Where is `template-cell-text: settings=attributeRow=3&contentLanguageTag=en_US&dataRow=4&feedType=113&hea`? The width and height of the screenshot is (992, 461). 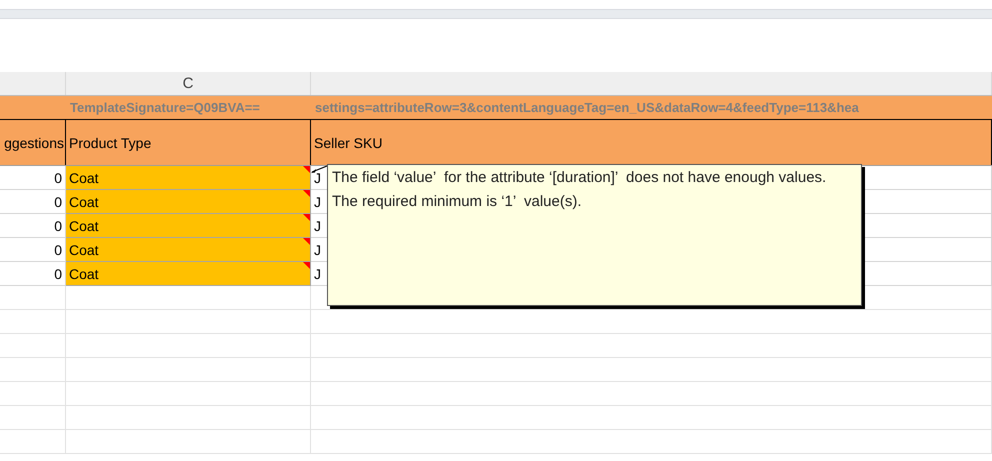
template-cell-text: settings=attributeRow=3&contentLanguageTag=en_US&dataRow=4&feedType=113&hea is located at coordinates (587, 108).